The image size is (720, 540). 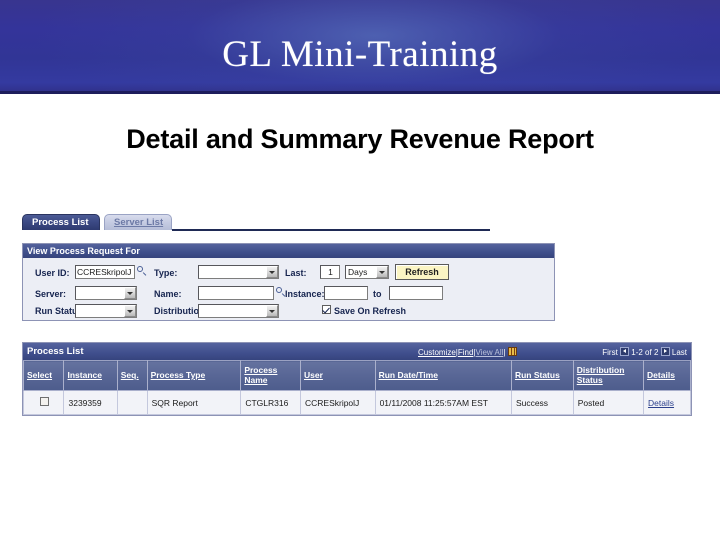 I want to click on tab-bar-rule, so click(x=331, y=230).